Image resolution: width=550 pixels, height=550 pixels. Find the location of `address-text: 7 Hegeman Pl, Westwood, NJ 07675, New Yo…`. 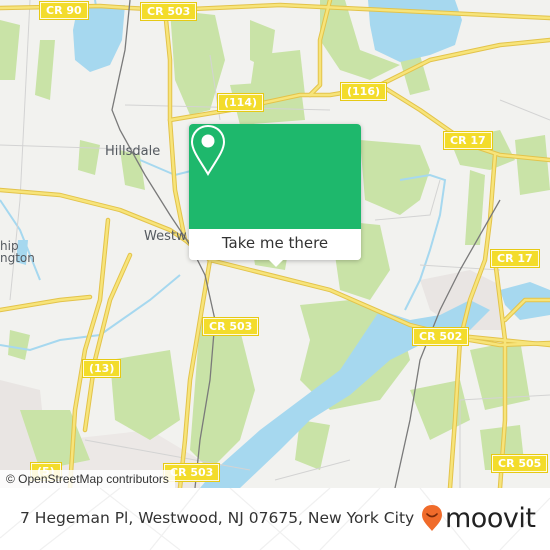

address-text: 7 Hegeman Pl, Westwood, NJ 07675, New Yo… is located at coordinates (217, 518).